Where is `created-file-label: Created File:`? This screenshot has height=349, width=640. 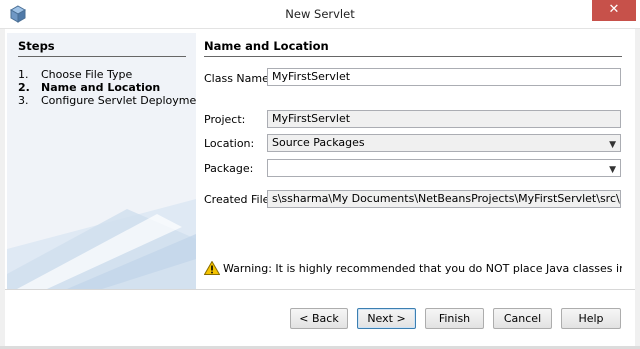
created-file-label: Created File: is located at coordinates (239, 199).